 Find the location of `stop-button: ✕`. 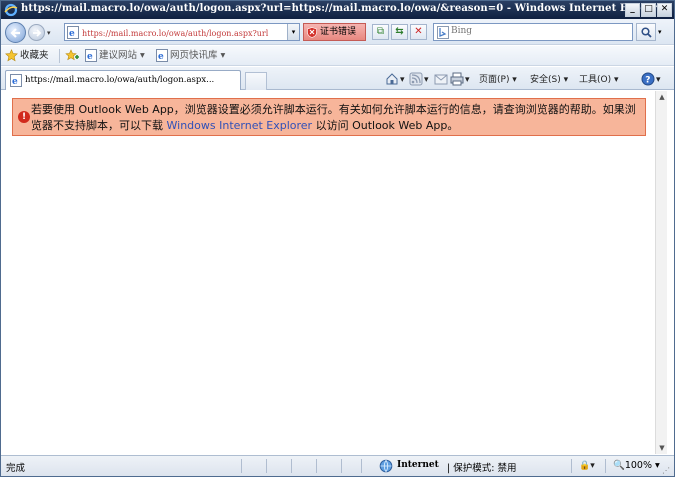

stop-button: ✕ is located at coordinates (418, 32).